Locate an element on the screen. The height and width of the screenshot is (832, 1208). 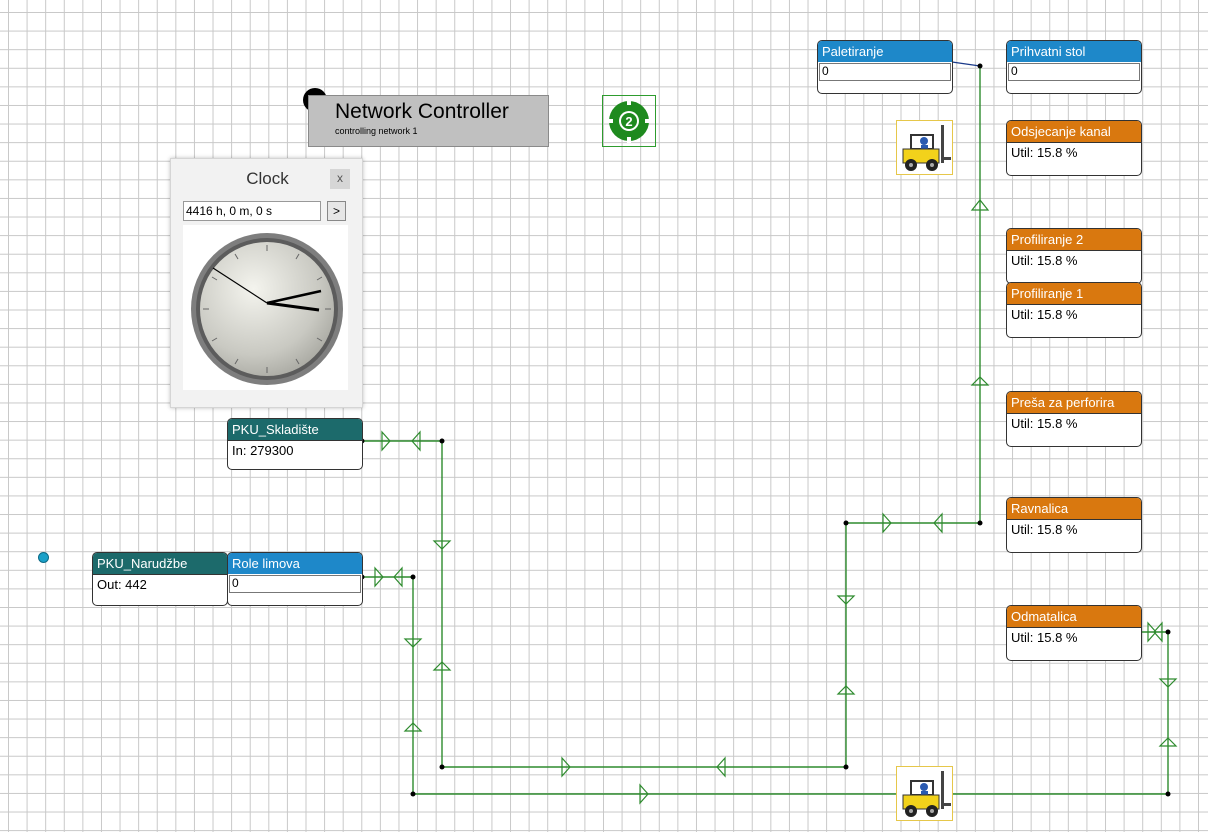
node-role-limova-value: 0 is located at coordinates (295, 584).